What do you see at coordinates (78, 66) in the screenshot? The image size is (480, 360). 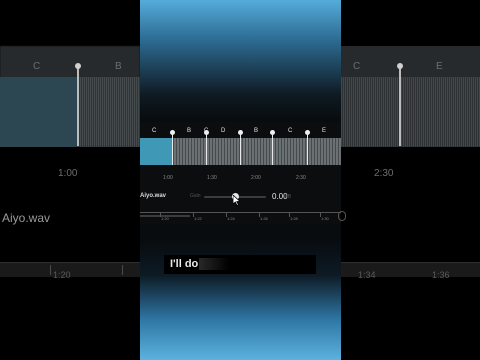 I see `left-playhead-handle` at bounding box center [78, 66].